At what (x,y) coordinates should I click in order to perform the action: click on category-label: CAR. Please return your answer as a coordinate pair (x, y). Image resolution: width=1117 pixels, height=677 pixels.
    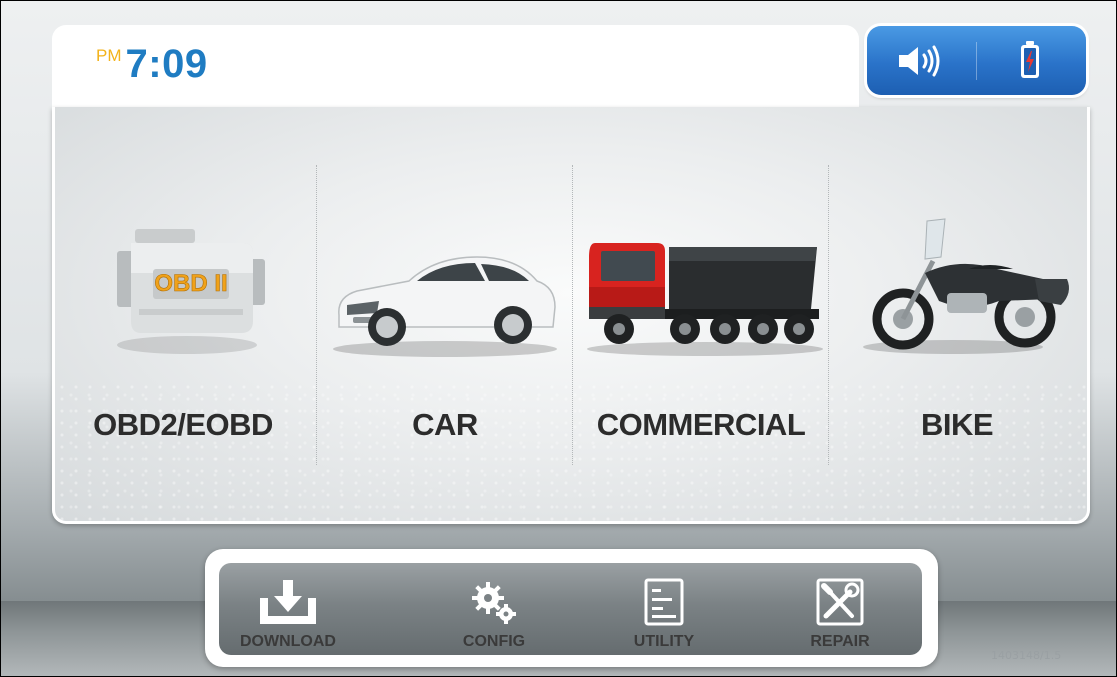
    Looking at the image, I should click on (445, 424).